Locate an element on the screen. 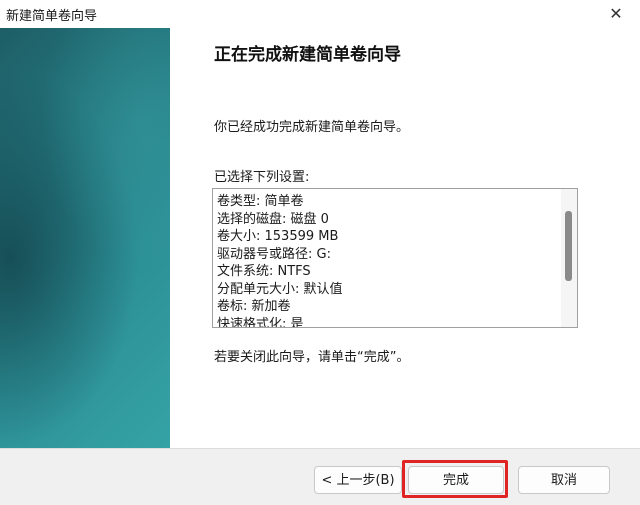 The height and width of the screenshot is (505, 640). window-title: 新建简单卷向导 is located at coordinates (52, 16).